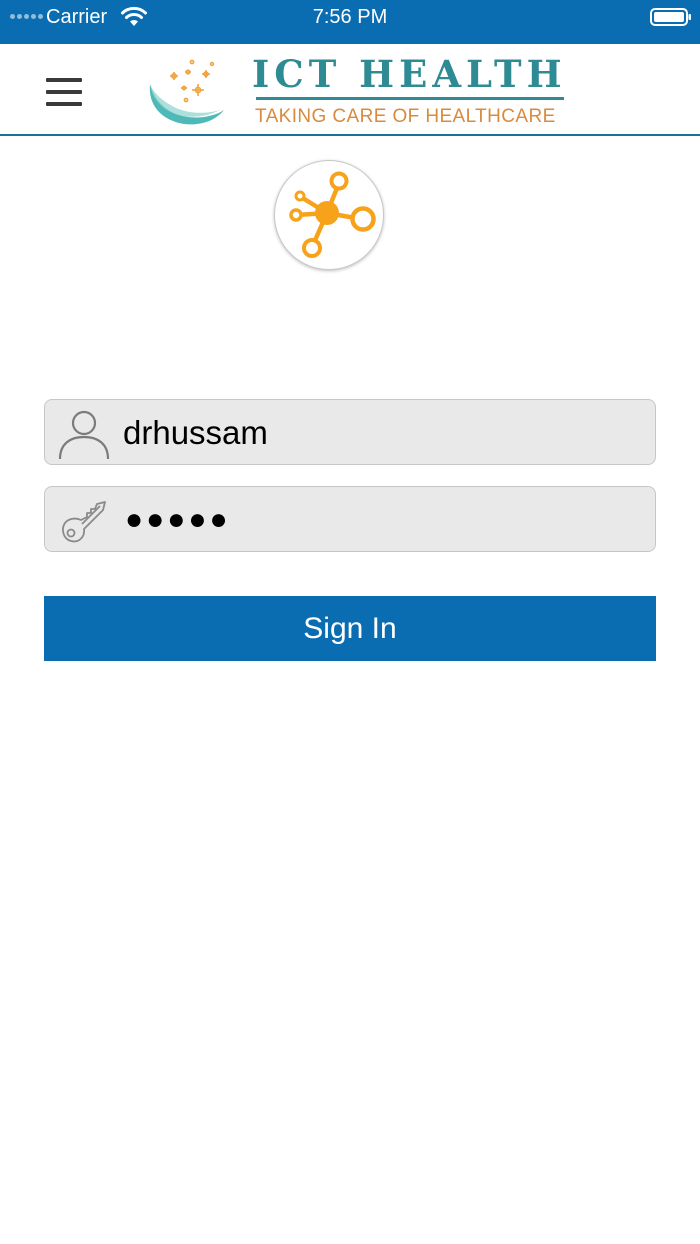  What do you see at coordinates (410, 98) in the screenshot?
I see `brand-divider` at bounding box center [410, 98].